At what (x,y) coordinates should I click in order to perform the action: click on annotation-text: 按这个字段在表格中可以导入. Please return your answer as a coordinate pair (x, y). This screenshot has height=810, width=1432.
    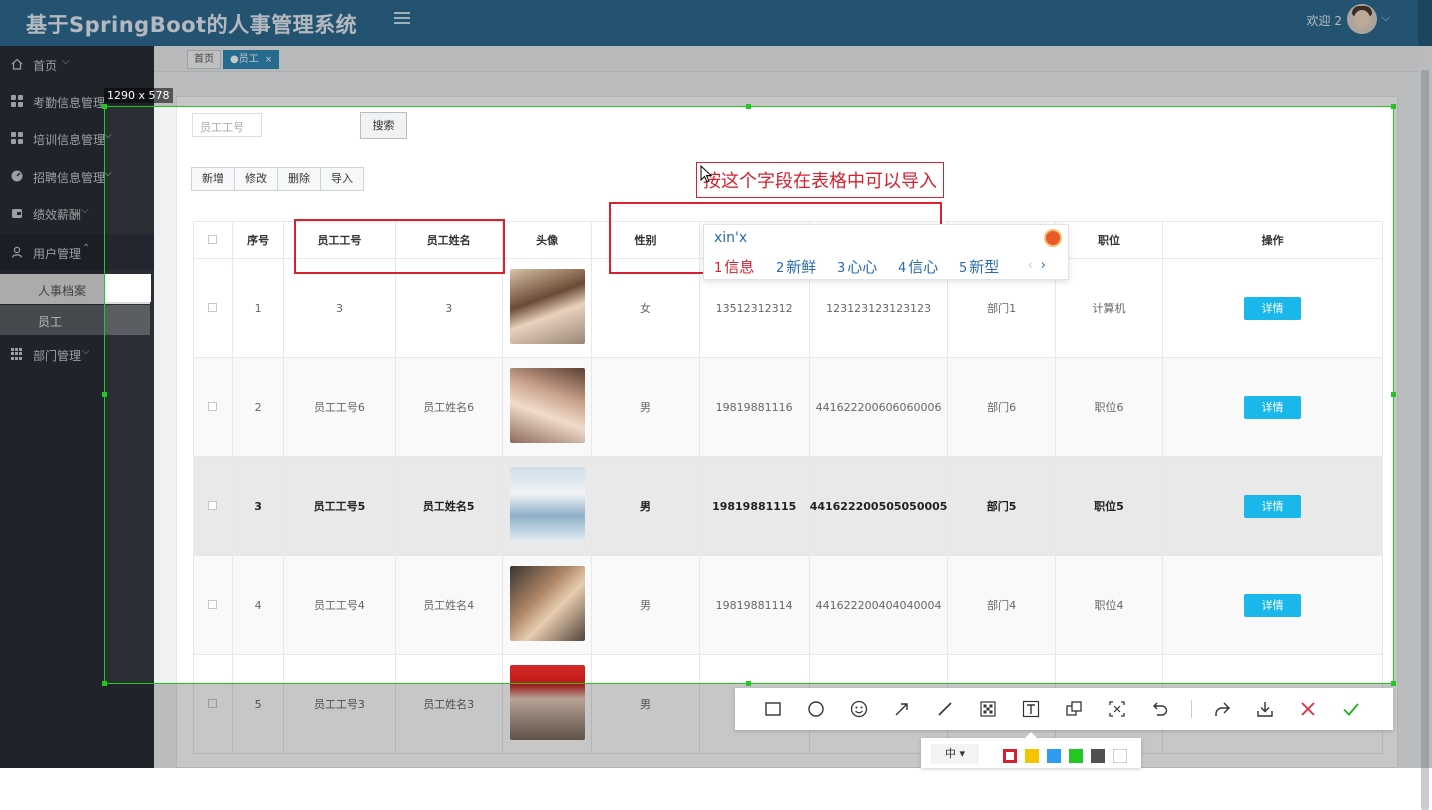
    Looking at the image, I should click on (820, 180).